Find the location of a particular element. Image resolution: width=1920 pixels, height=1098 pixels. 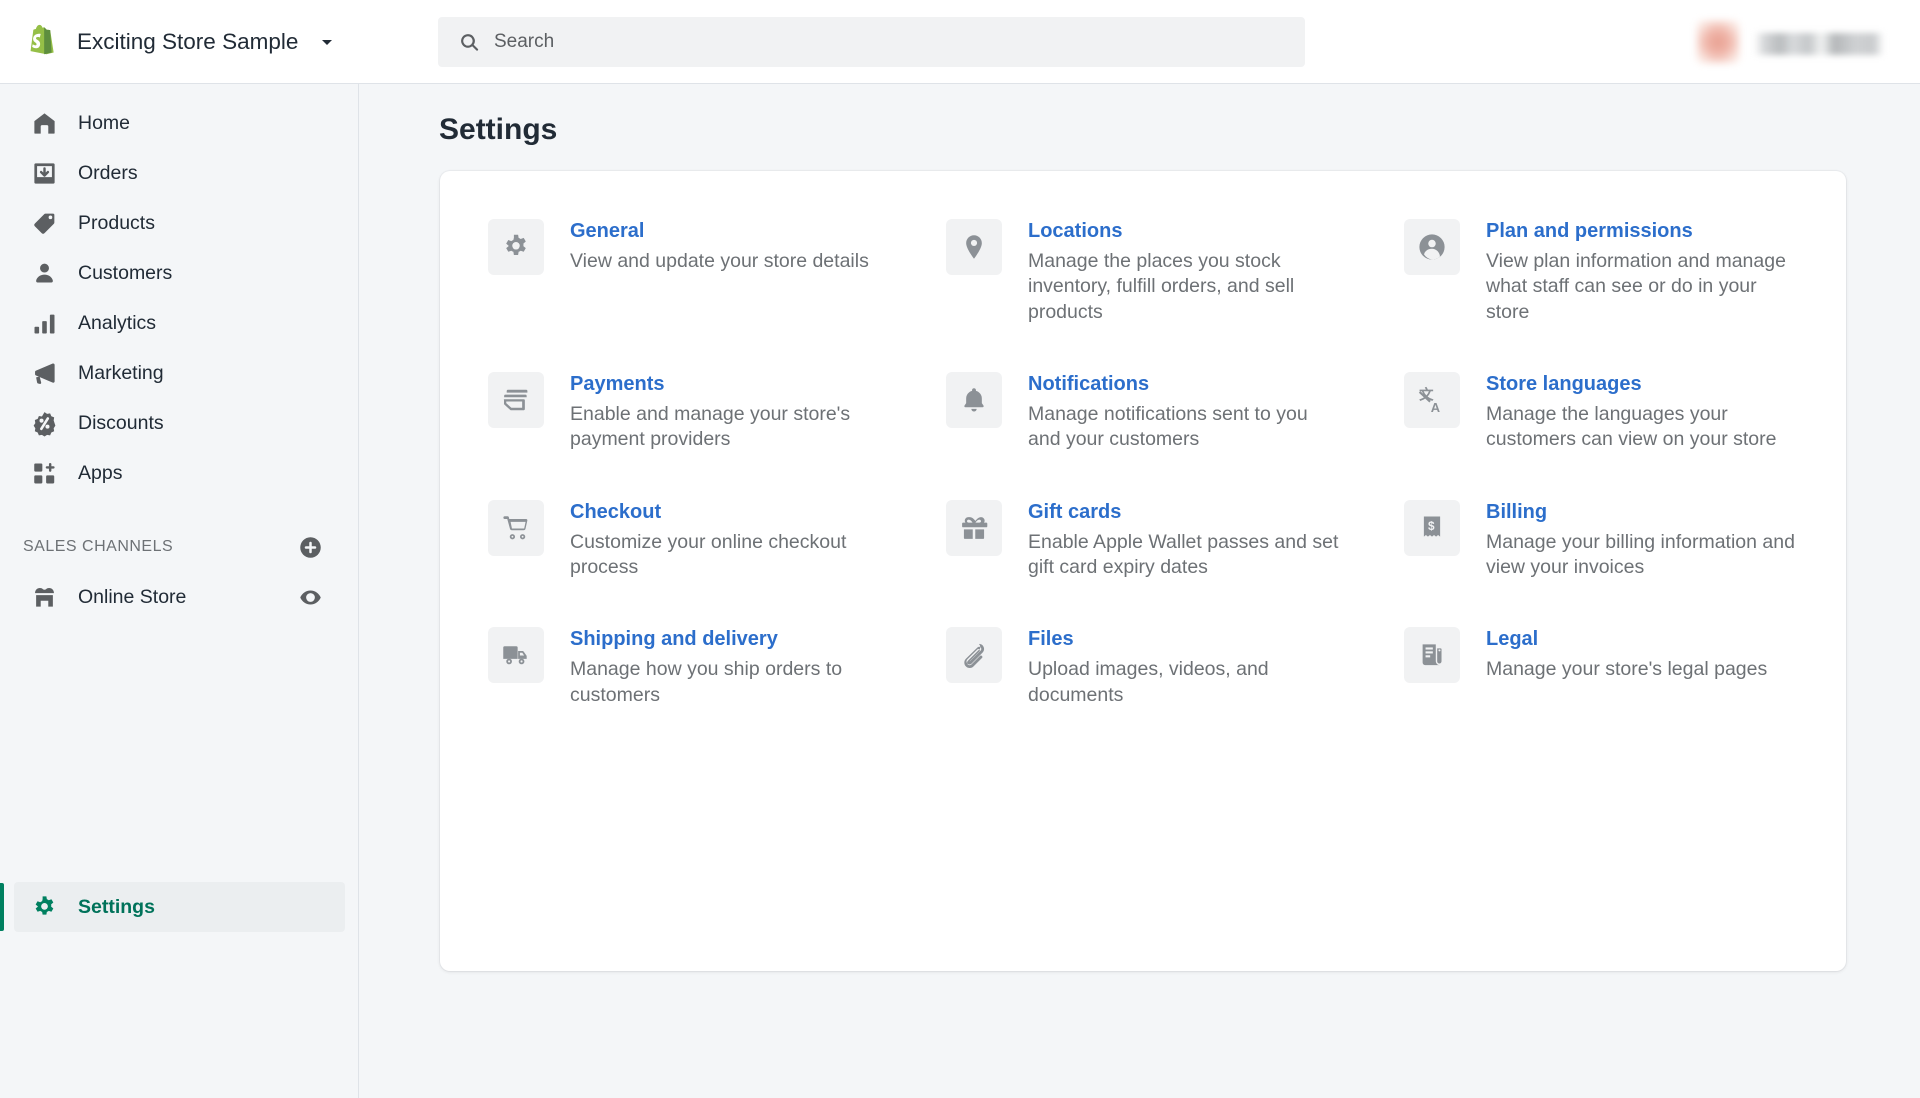

setting-title-link: Shipping and delivery is located at coordinates (726, 639).